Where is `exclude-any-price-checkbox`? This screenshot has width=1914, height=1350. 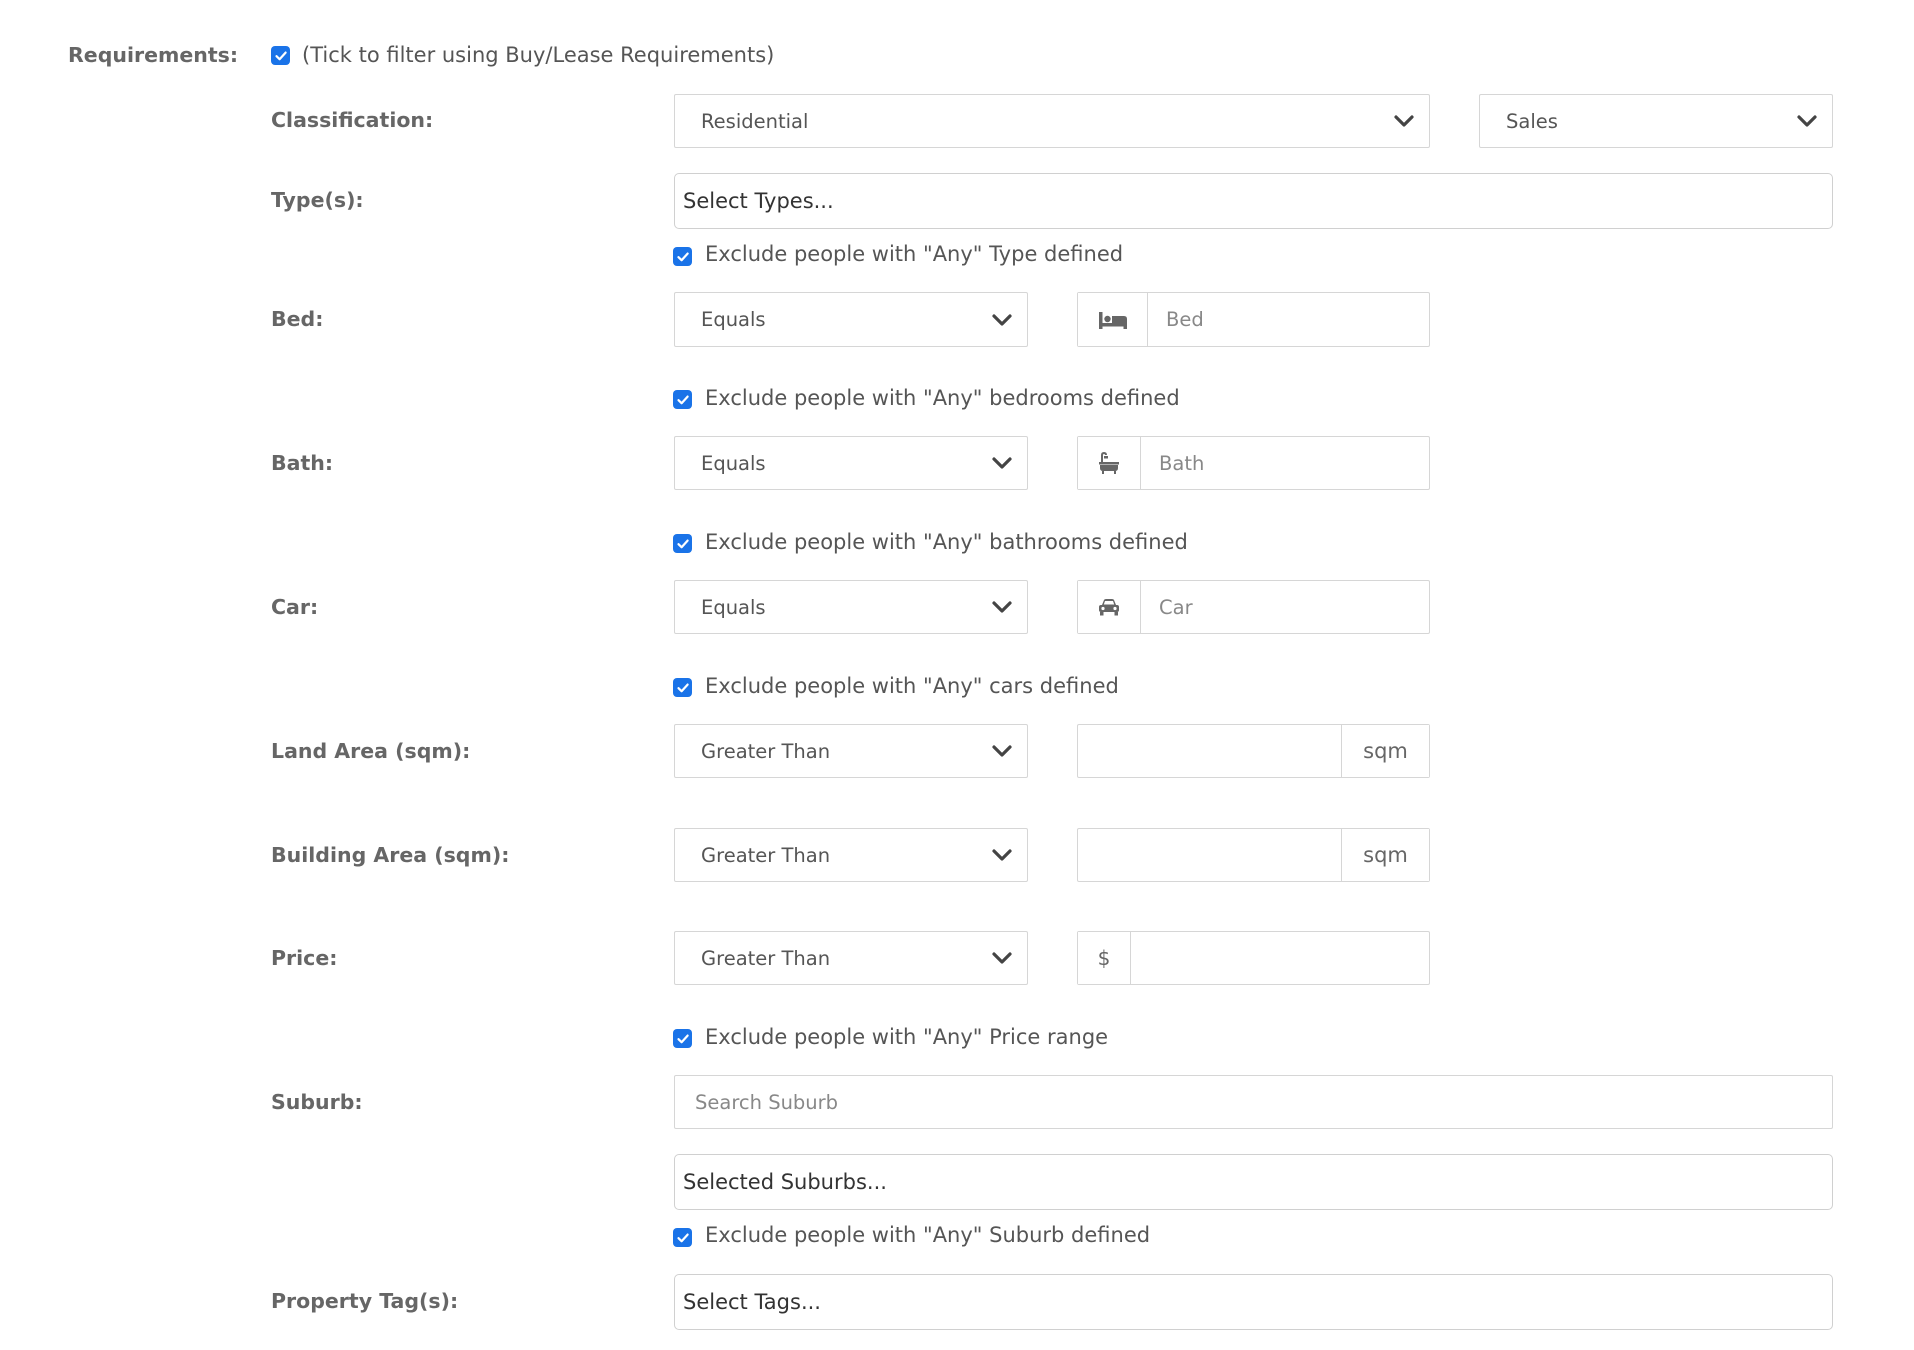
exclude-any-price-checkbox is located at coordinates (682, 1038).